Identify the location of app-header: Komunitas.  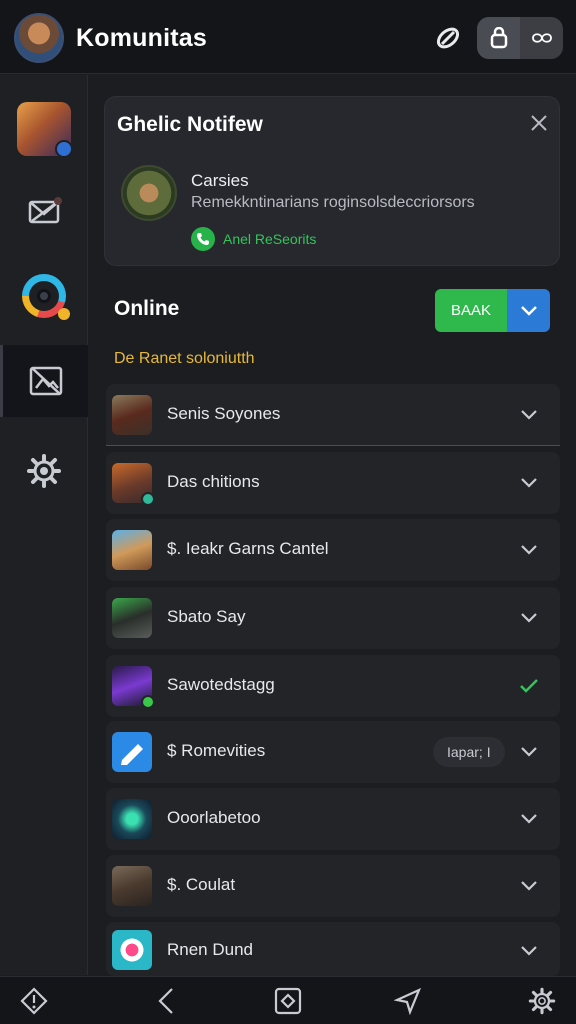
(288, 37).